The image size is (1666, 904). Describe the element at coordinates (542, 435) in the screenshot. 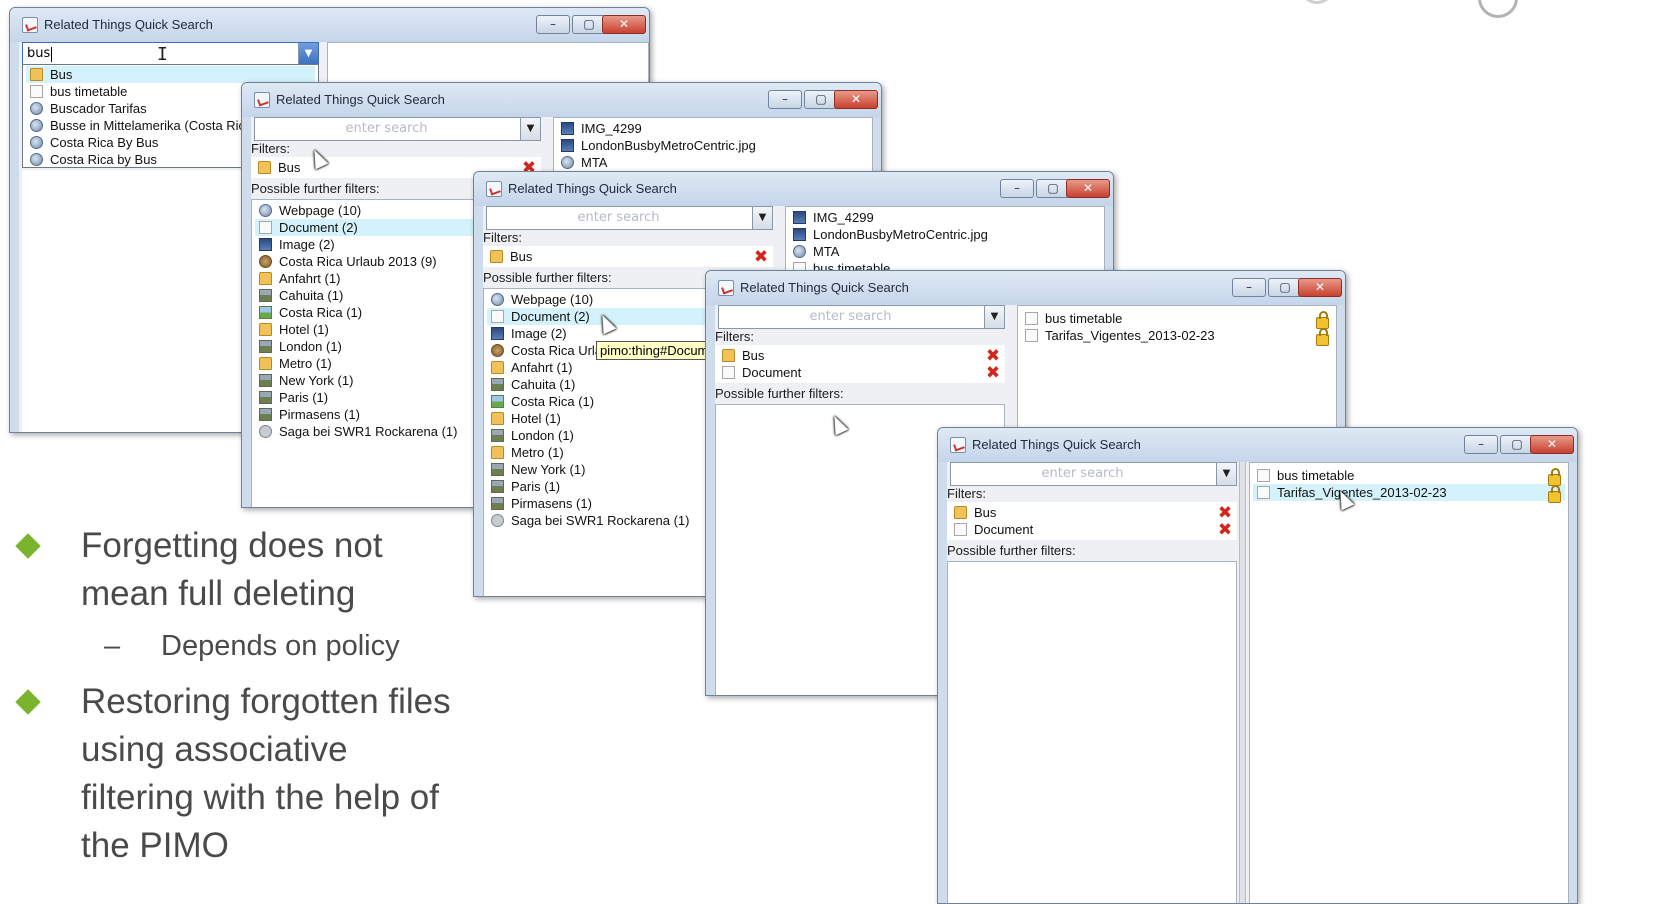

I see `item-label: London (1)` at that location.